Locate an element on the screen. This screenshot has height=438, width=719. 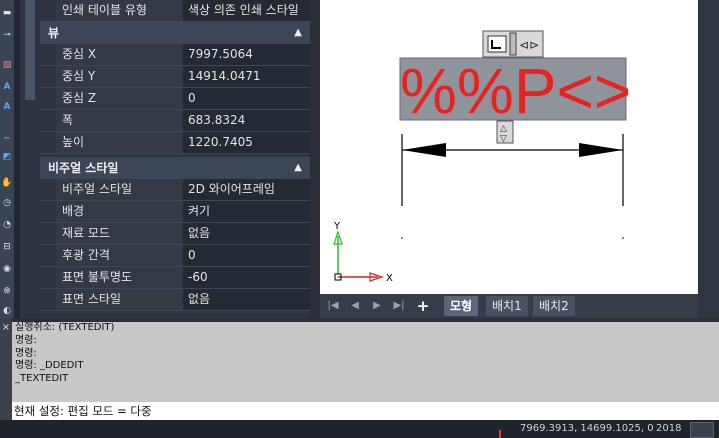
property-label: 중심 X is located at coordinates (122, 54).